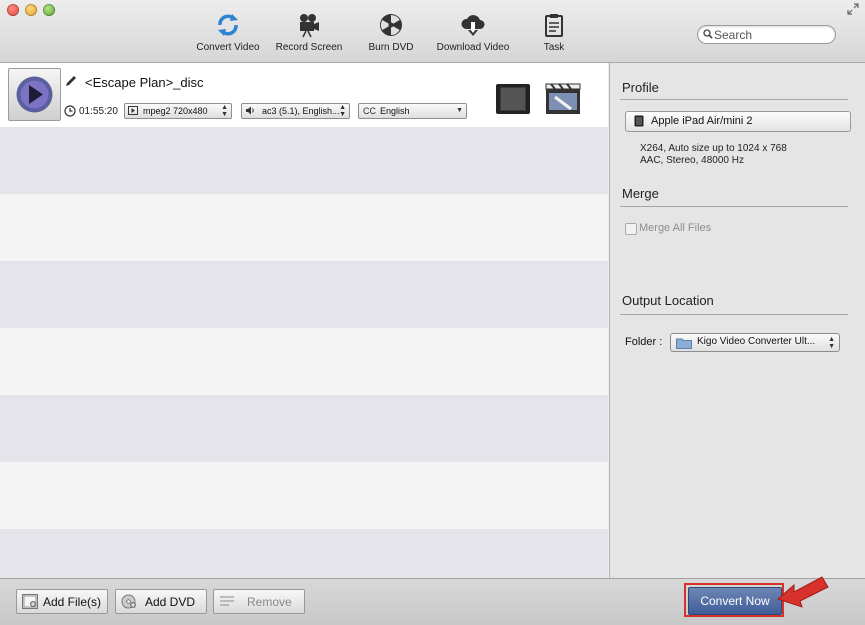  Describe the element at coordinates (513, 99) in the screenshot. I see `ipad-device-icon` at that location.